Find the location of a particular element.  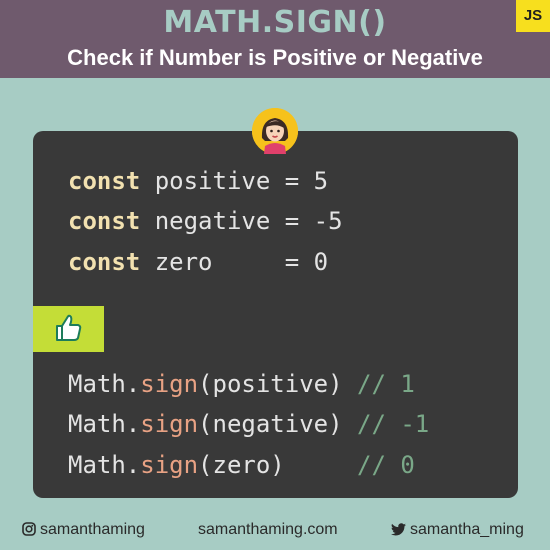

footer-instagram-link: samanthaming is located at coordinates (83, 530).